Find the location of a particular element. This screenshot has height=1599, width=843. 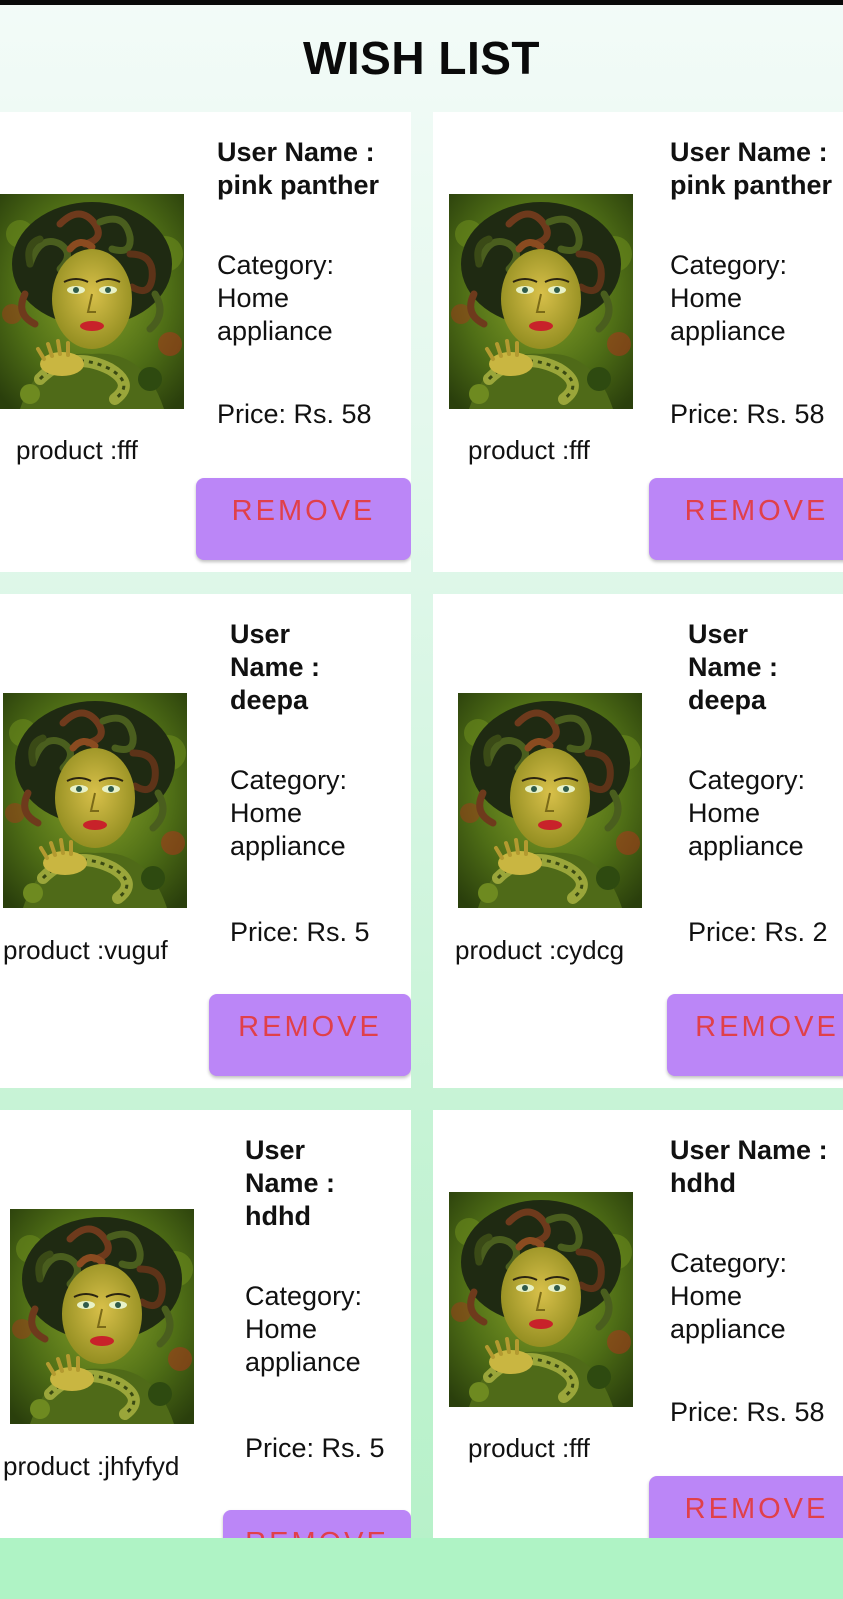

bottom-bar is located at coordinates (421, 1568).